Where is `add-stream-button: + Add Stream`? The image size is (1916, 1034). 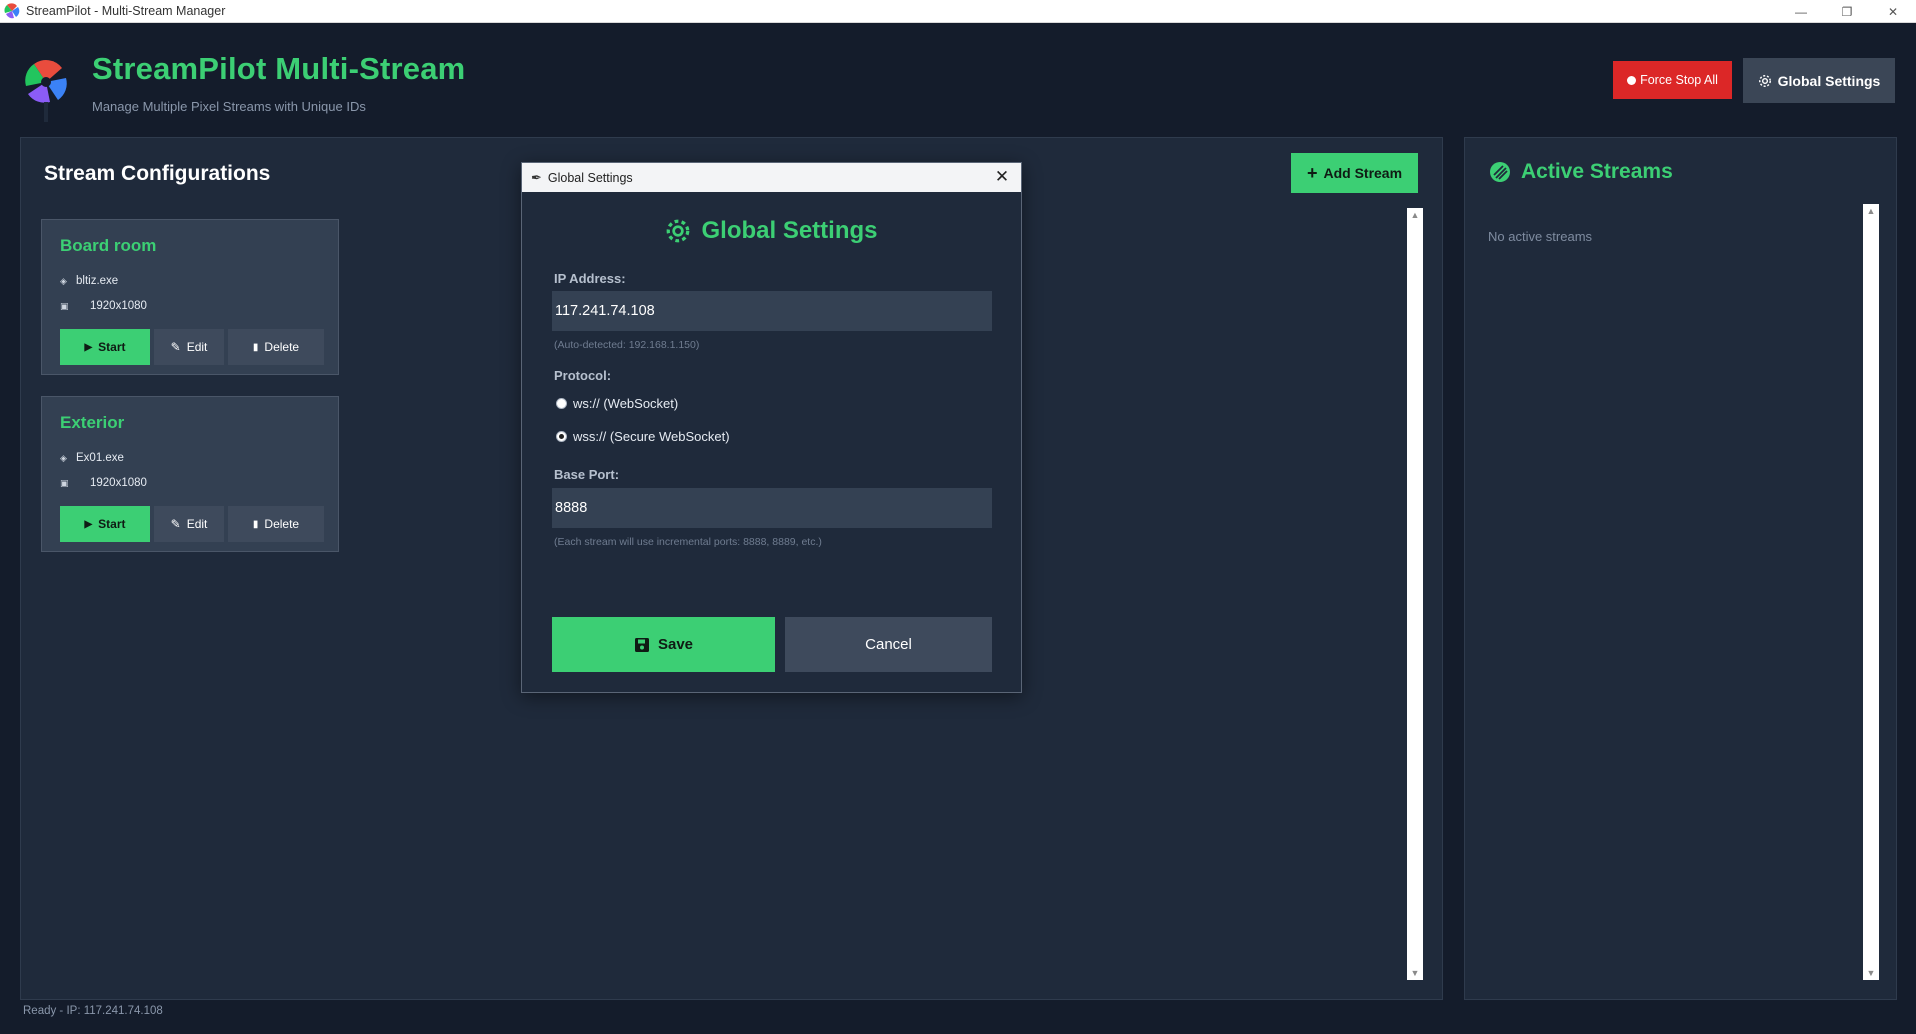
add-stream-button: + Add Stream is located at coordinates (1354, 173).